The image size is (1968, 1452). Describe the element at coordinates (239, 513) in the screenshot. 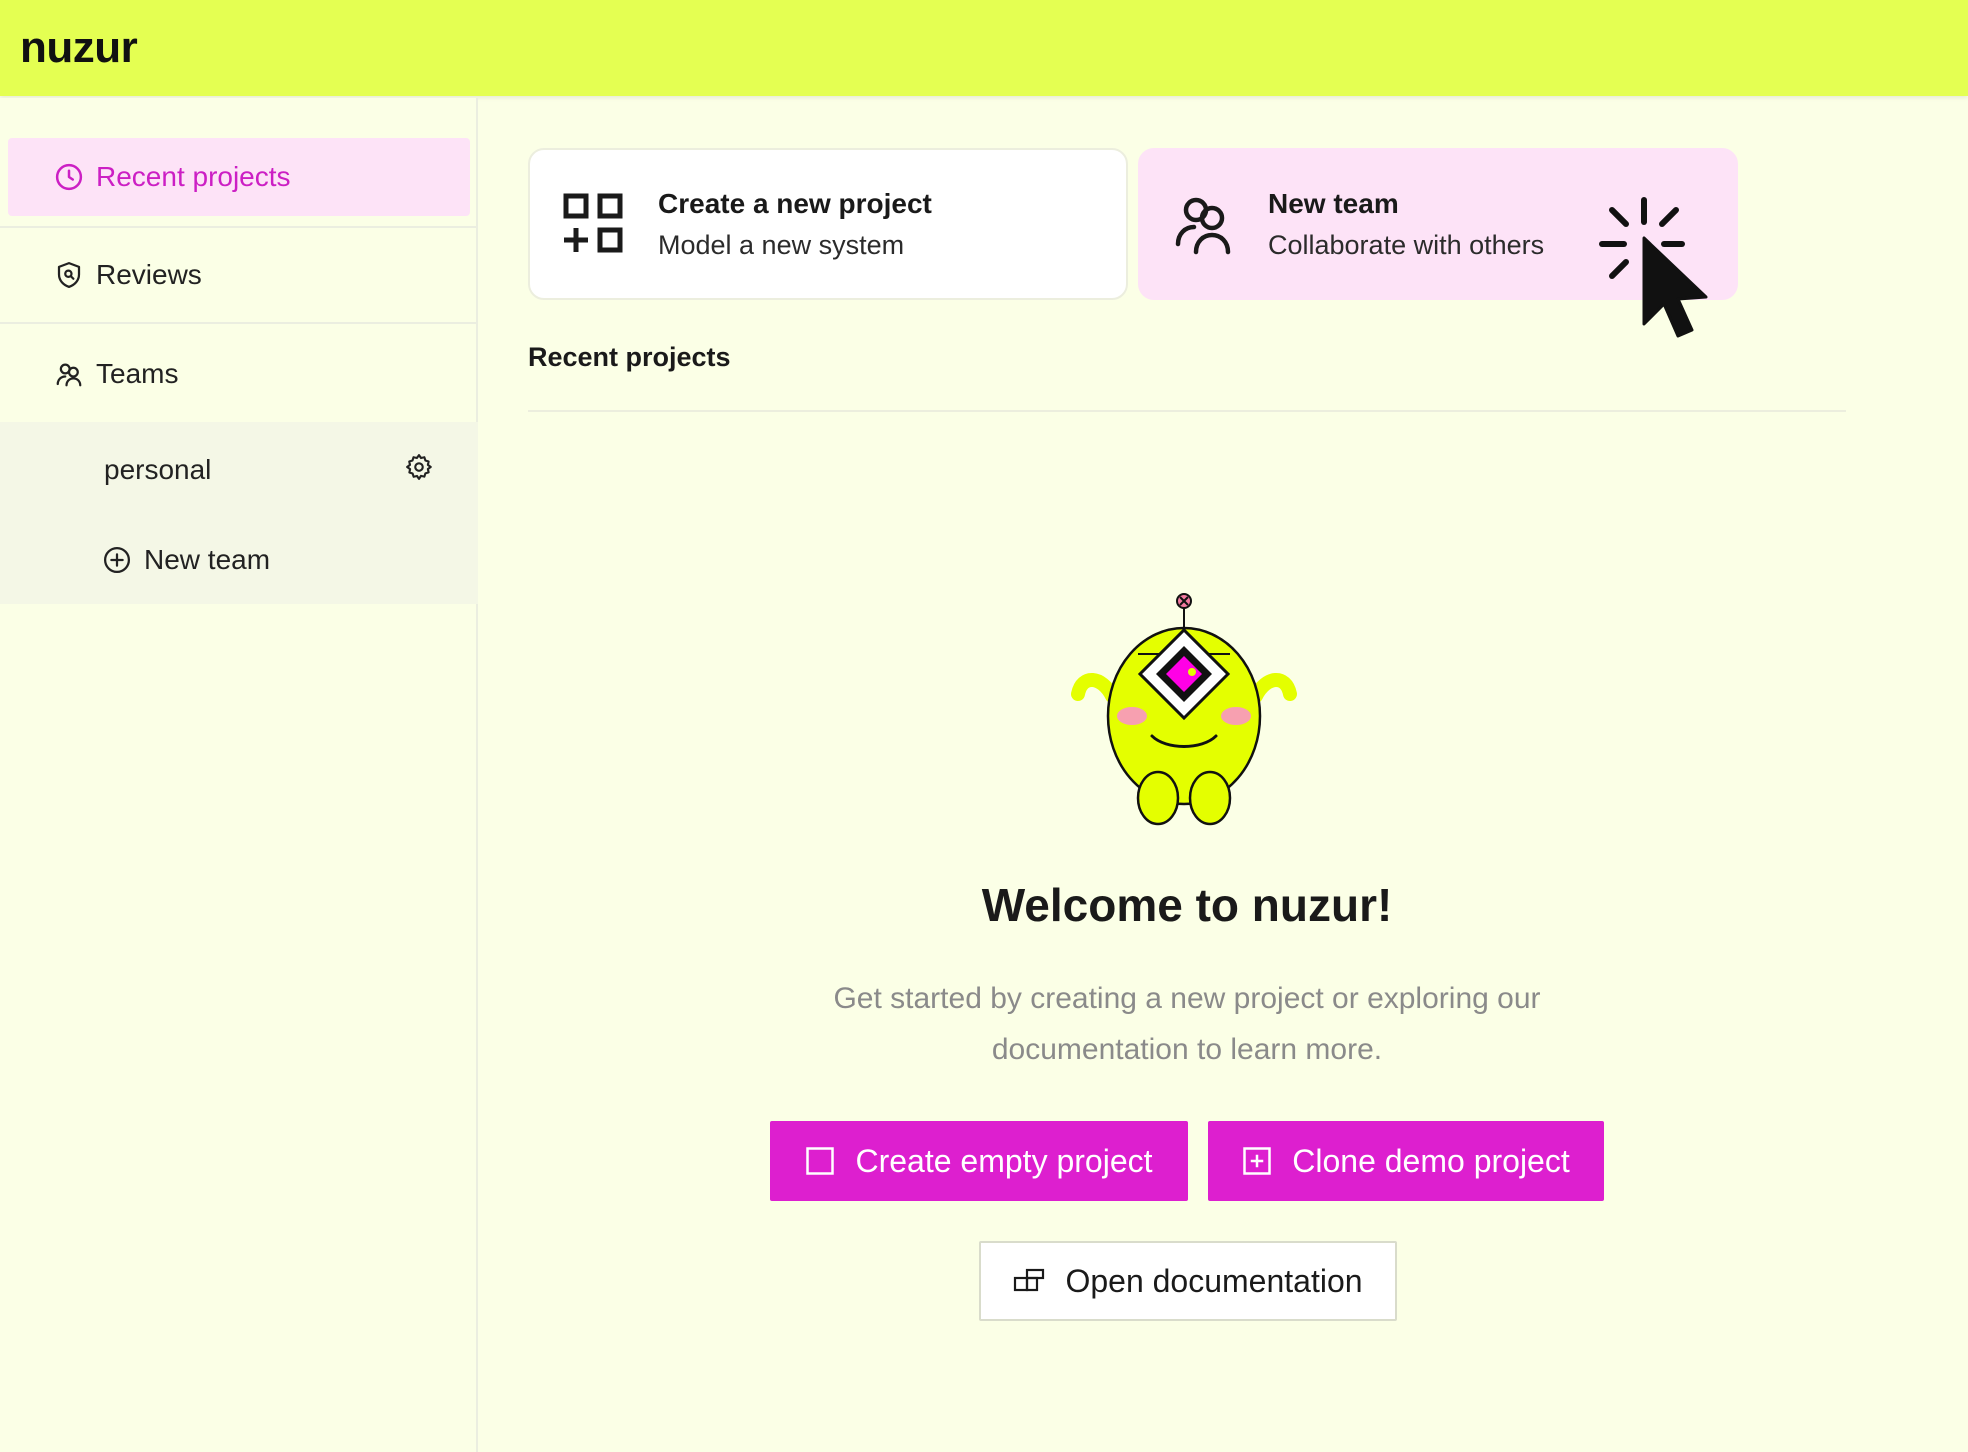

I see `teams-submenu: personal New team` at that location.